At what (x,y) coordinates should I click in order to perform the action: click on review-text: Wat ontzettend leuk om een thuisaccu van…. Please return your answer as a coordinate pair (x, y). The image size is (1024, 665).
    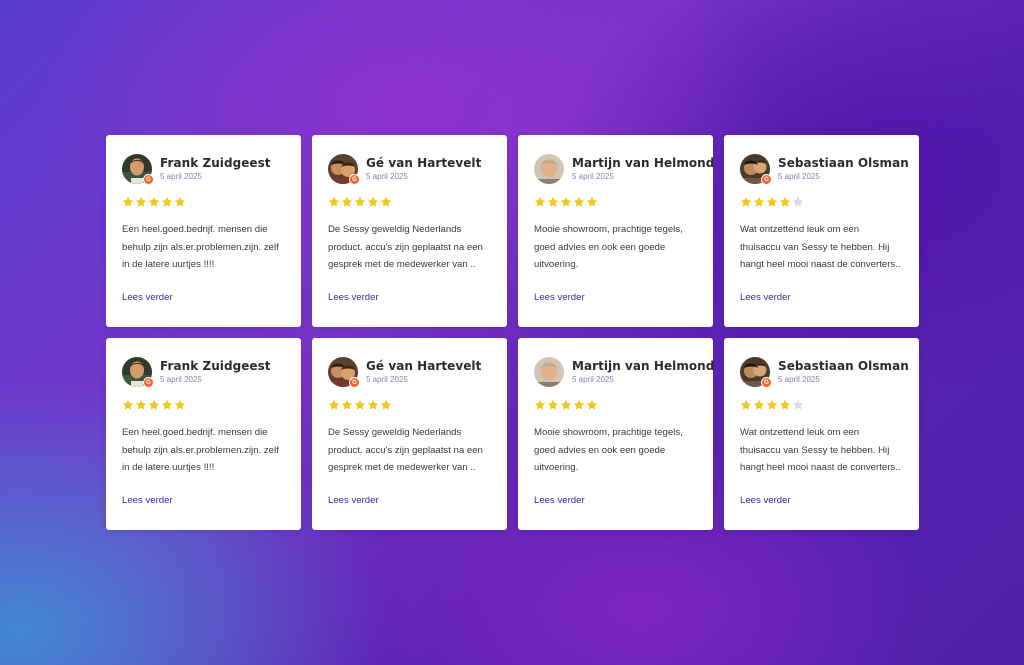
    Looking at the image, I should click on (821, 450).